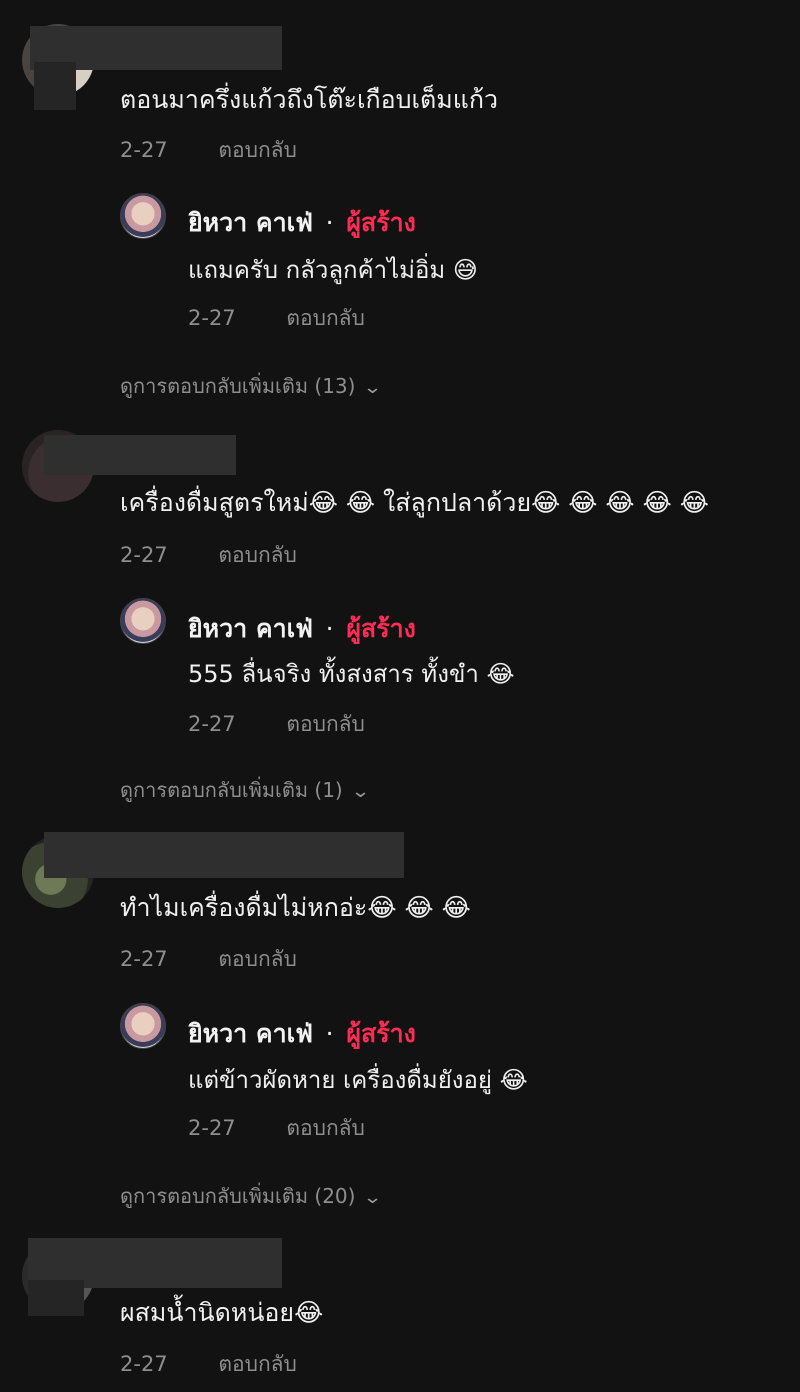  I want to click on view-more-replies: ดูการตอบกลับเพิ่มเติม (20) ⌄, so click(251, 1196).